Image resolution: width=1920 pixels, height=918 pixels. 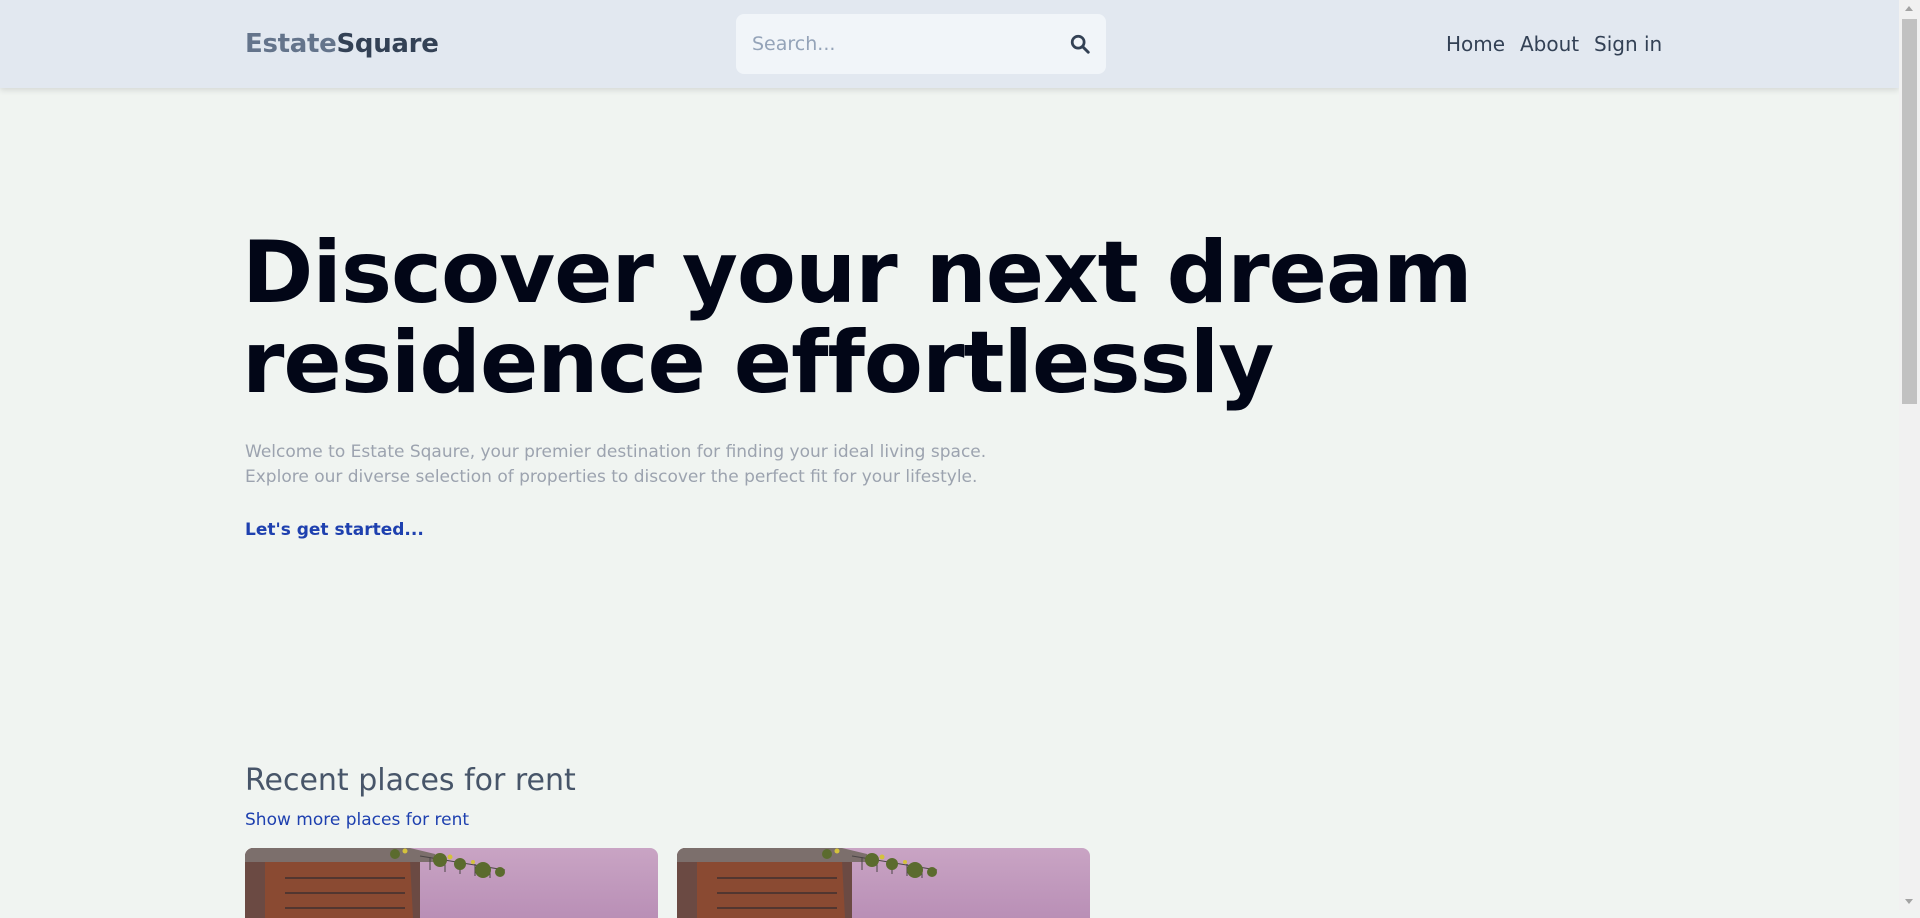 I want to click on scrollbar-thumb, so click(x=1909, y=211).